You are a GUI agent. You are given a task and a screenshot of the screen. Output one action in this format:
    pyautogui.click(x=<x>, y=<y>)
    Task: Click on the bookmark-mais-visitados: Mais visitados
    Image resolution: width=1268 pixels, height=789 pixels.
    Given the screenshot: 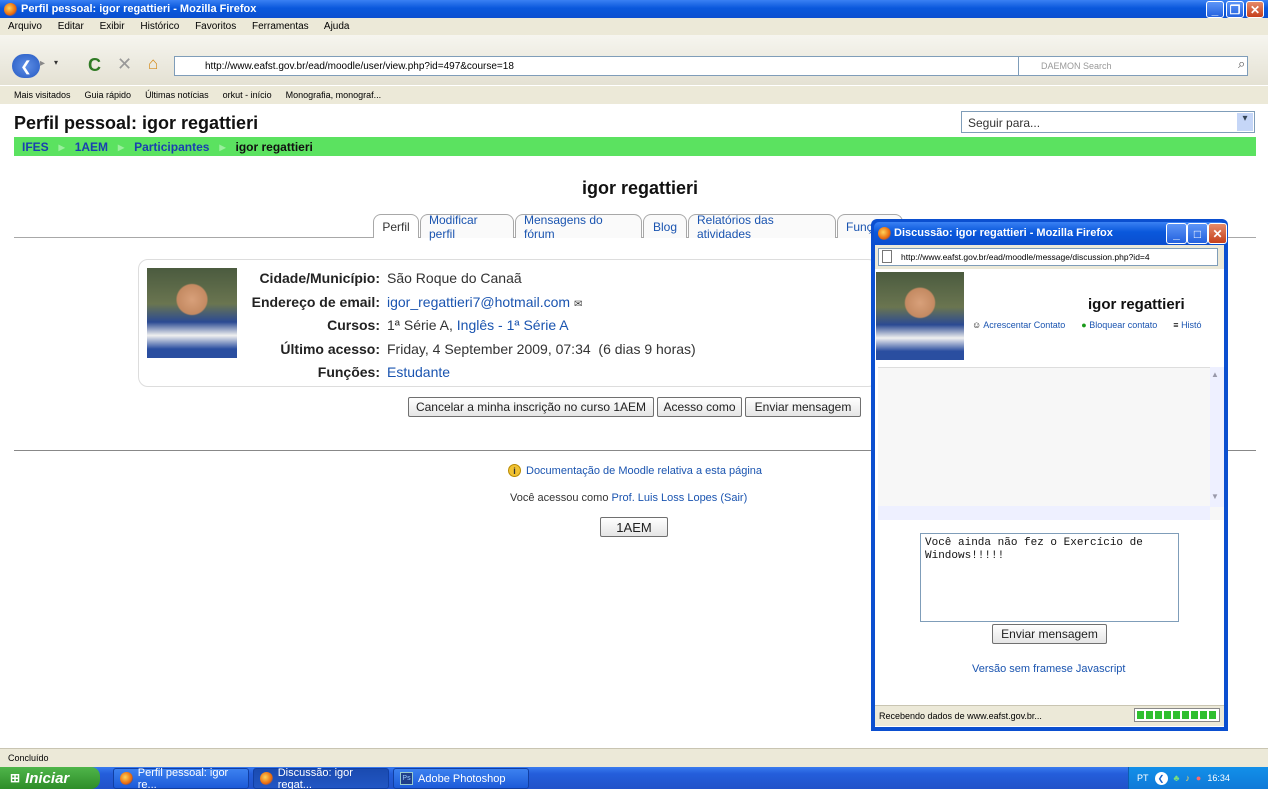 What is the action you would take?
    pyautogui.click(x=42, y=95)
    